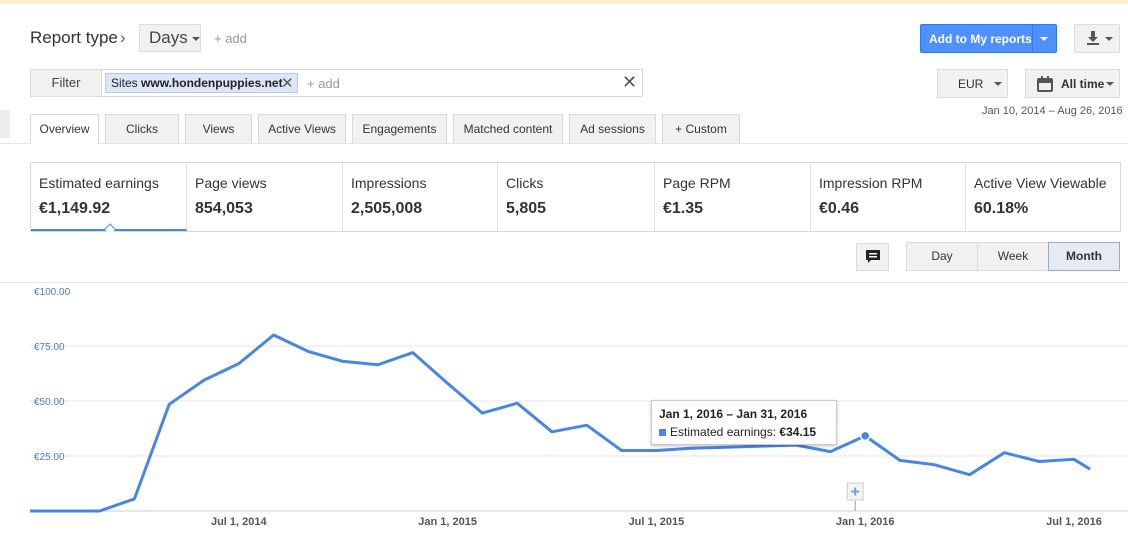 This screenshot has height=539, width=1128. Describe the element at coordinates (52, 292) in the screenshot. I see `y-tick-label: €100.00` at that location.